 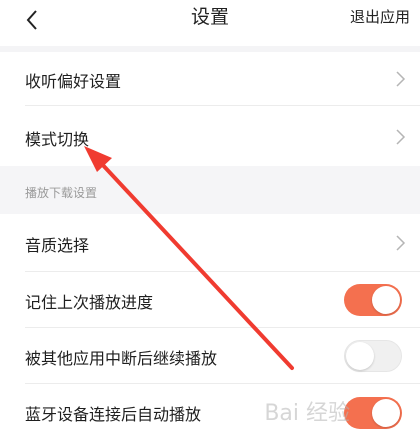 What do you see at coordinates (57, 139) in the screenshot?
I see `row-label: 模式切换` at bounding box center [57, 139].